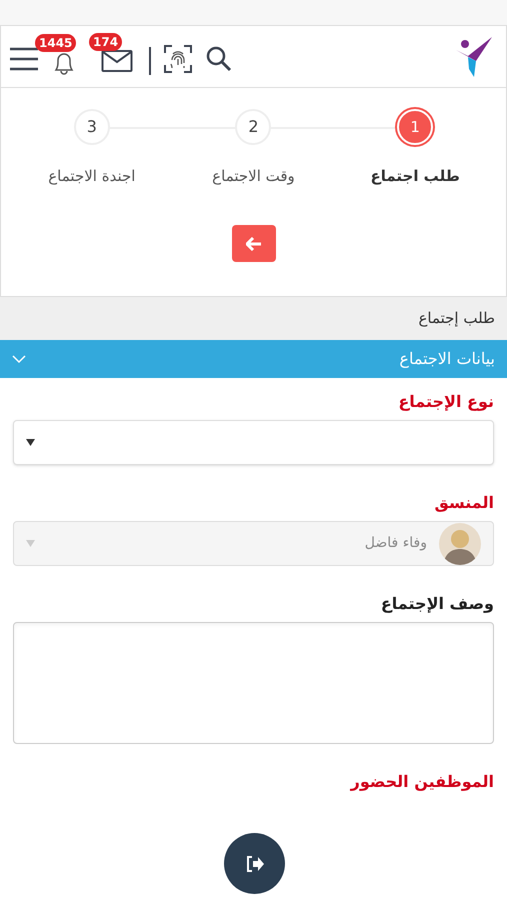 The height and width of the screenshot is (900, 507). What do you see at coordinates (415, 176) in the screenshot?
I see `step-label: طلب اجتماع` at bounding box center [415, 176].